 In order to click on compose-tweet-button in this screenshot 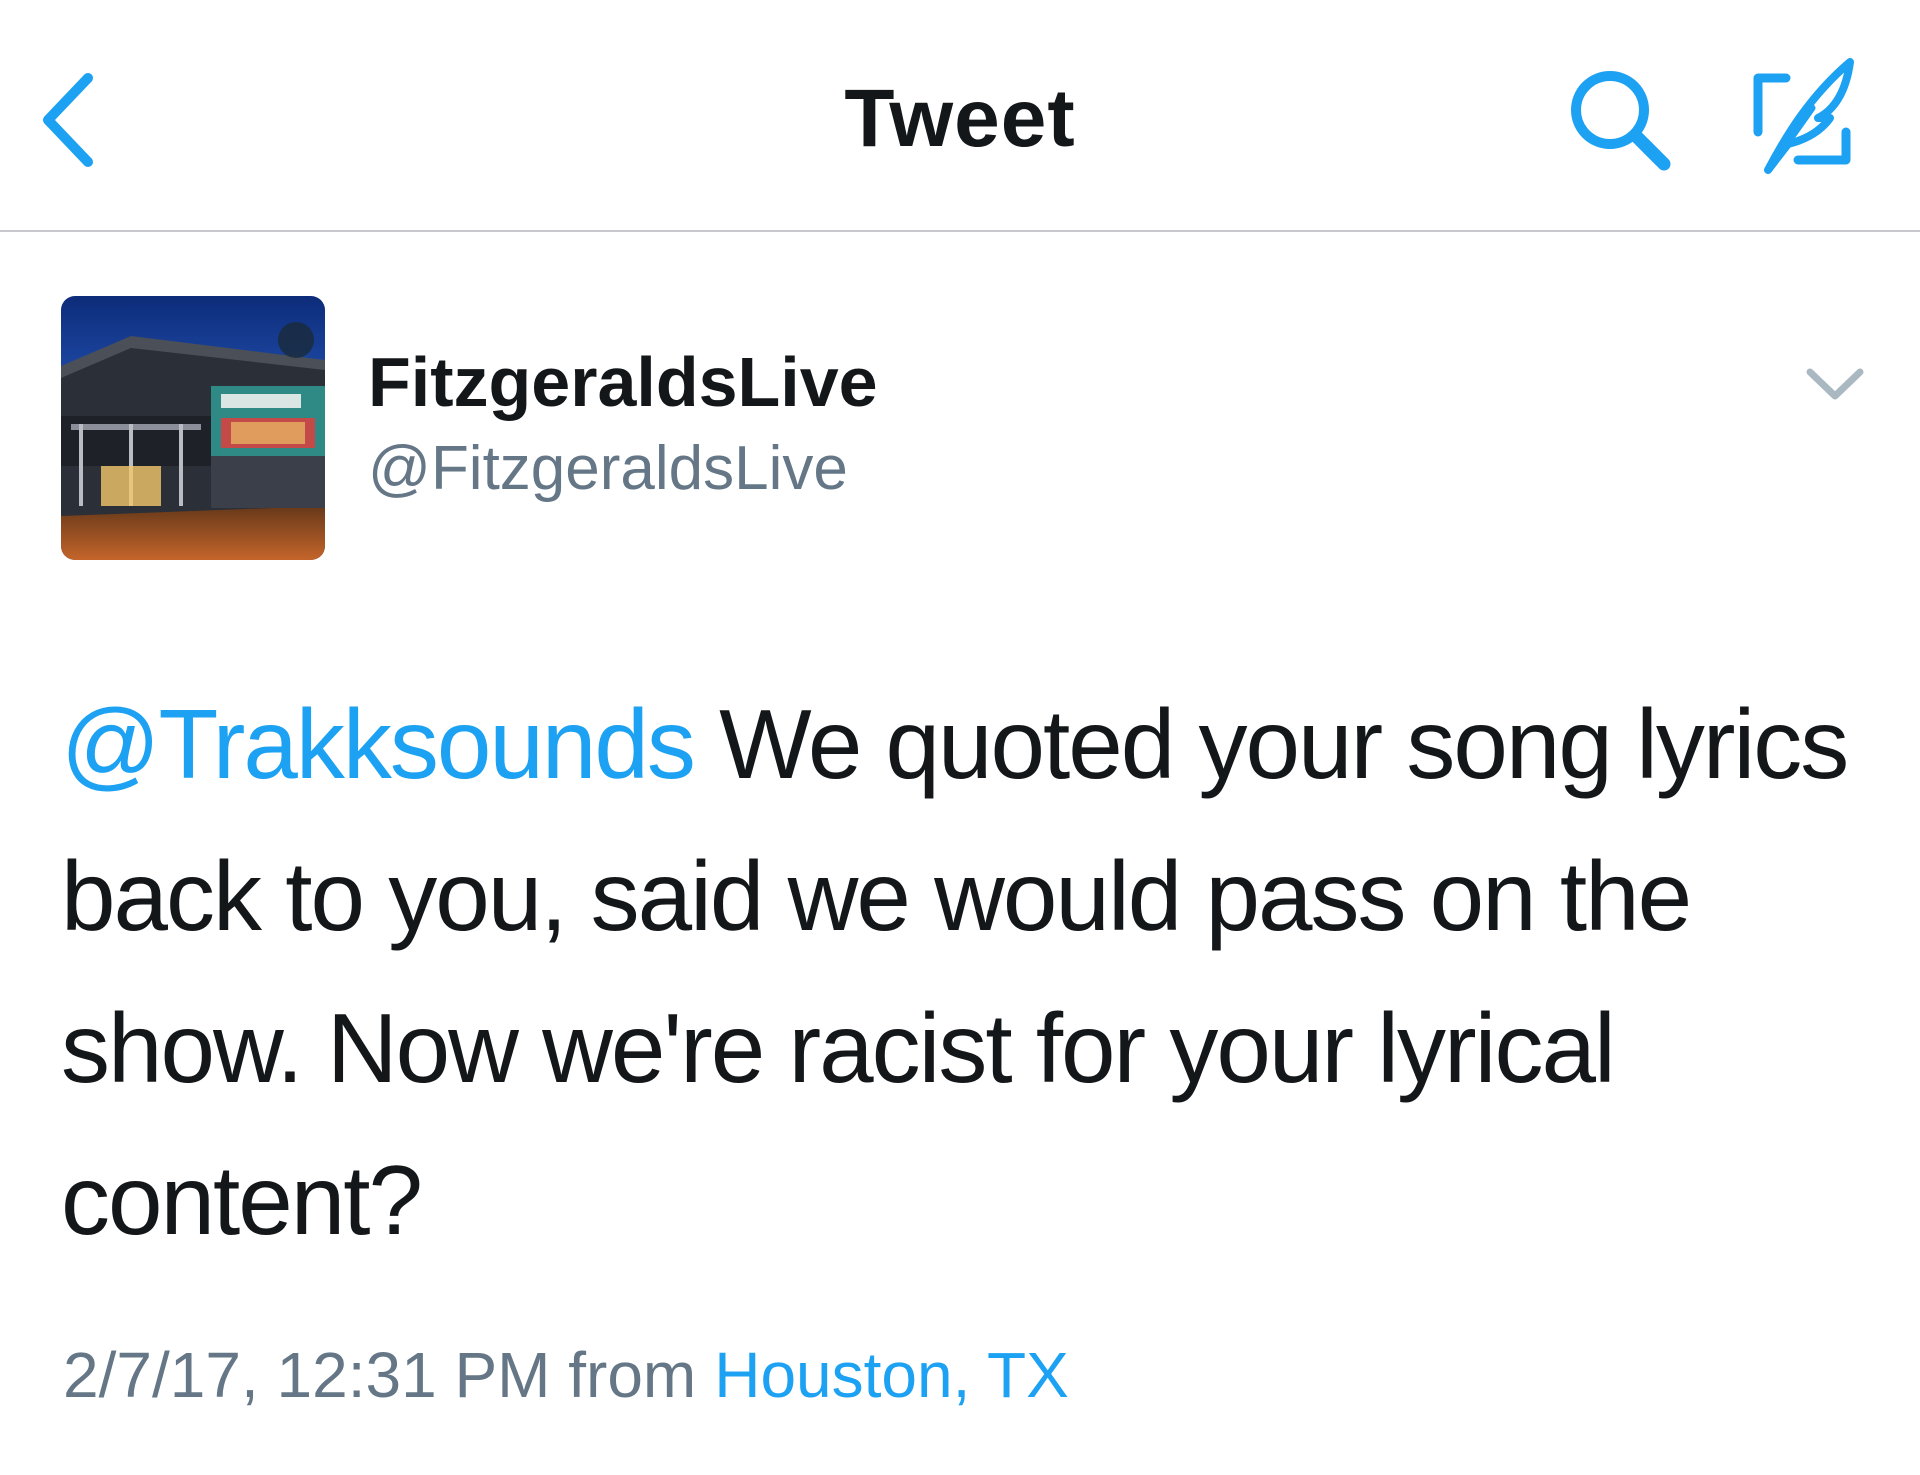, I will do `click(1803, 117)`.